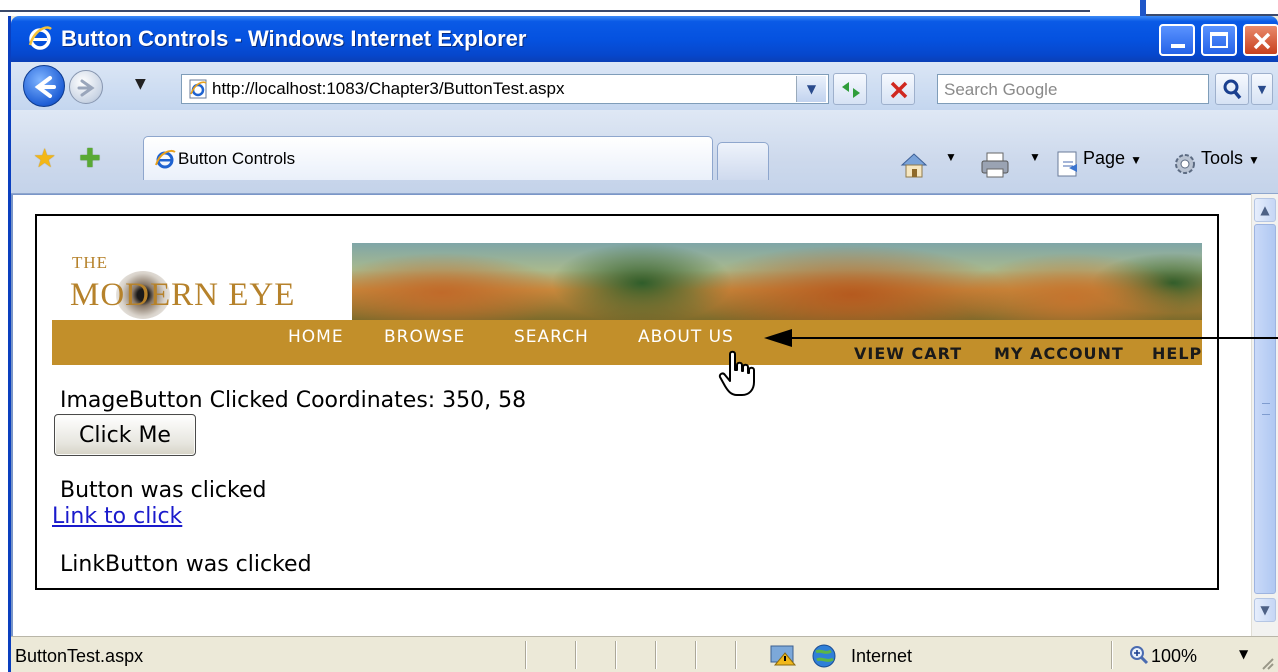 This screenshot has height=672, width=1278. I want to click on nav-help: HELP, so click(1177, 353).